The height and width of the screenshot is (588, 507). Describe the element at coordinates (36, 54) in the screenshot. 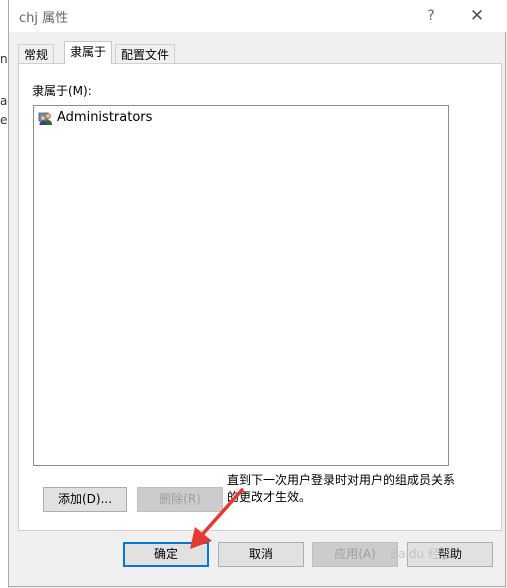

I see `tab-general: 常规` at that location.